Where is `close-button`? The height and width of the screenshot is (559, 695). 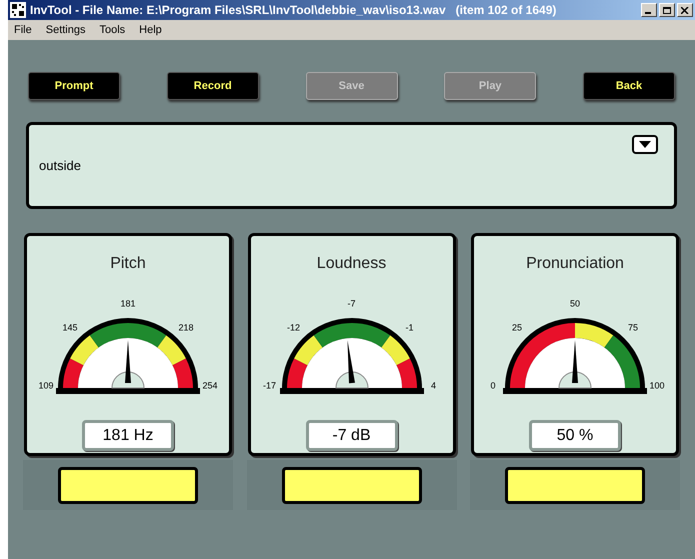
close-button is located at coordinates (685, 10).